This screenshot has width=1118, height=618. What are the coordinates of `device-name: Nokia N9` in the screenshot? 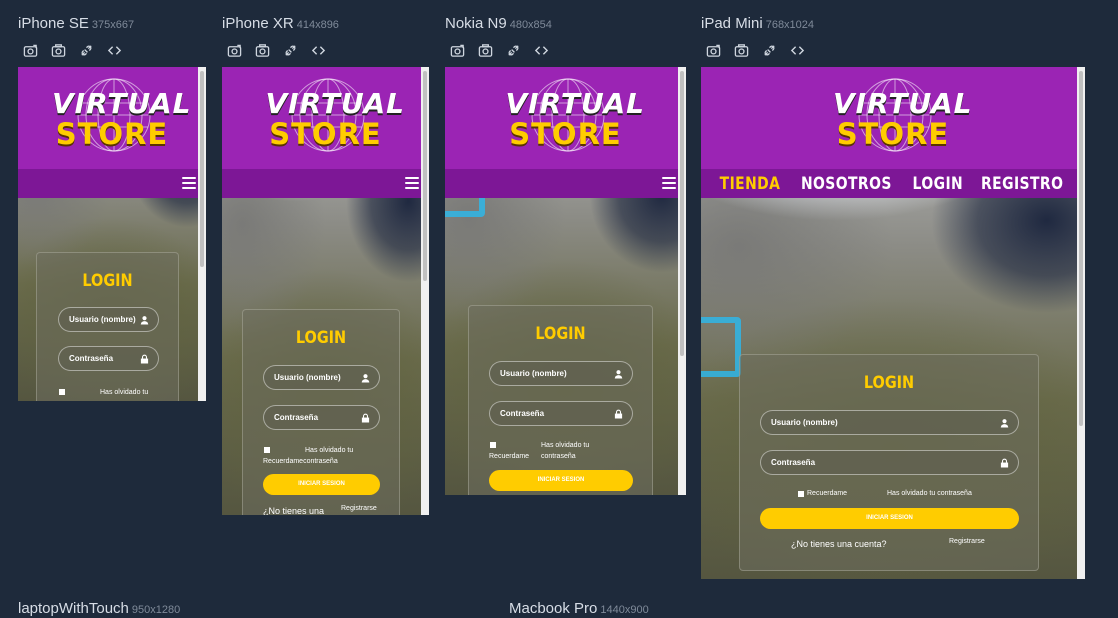 It's located at (476, 23).